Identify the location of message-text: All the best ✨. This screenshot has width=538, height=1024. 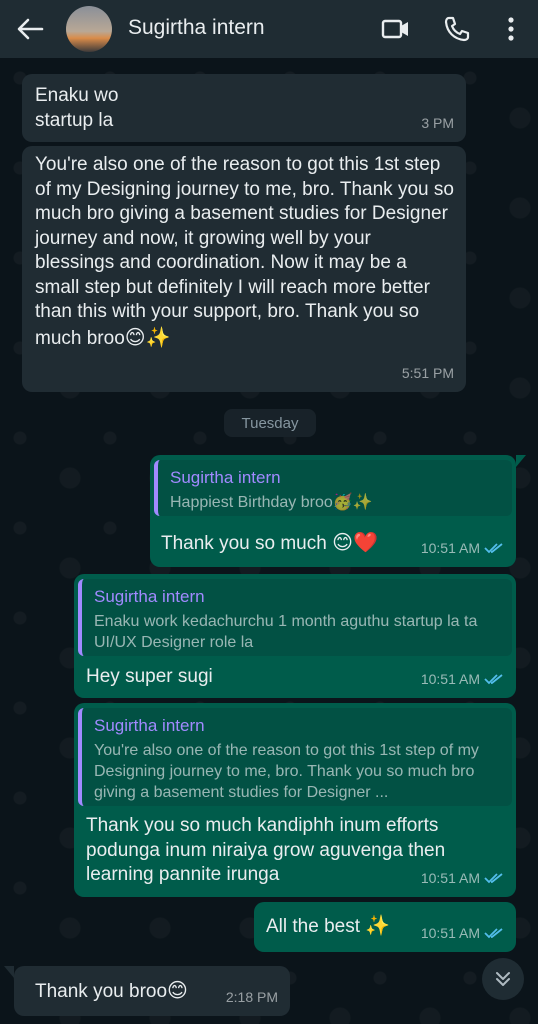
(328, 925).